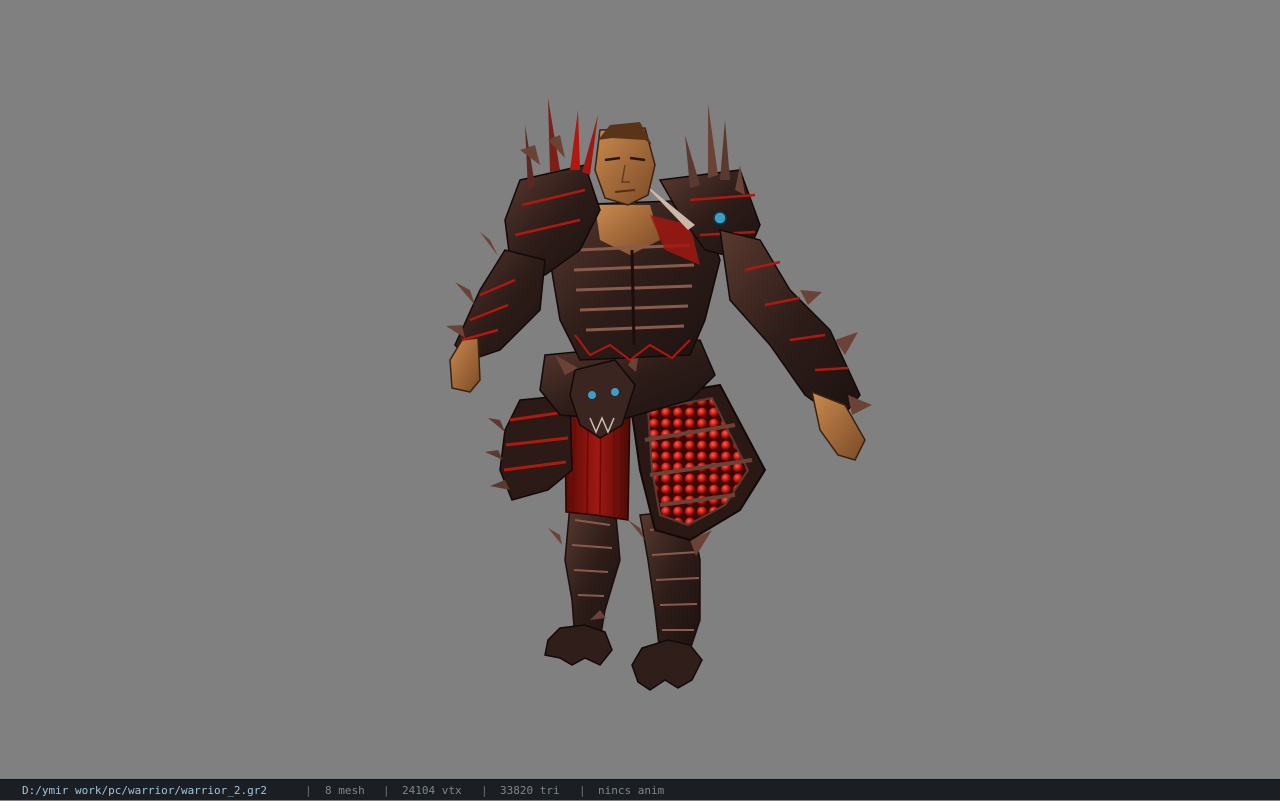  I want to click on mesh-count-label: 8 mesh, so click(345, 790).